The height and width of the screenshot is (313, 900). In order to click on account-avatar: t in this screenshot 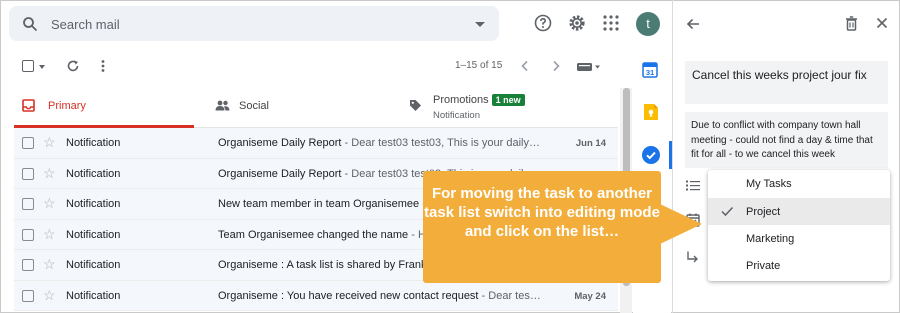, I will do `click(648, 24)`.